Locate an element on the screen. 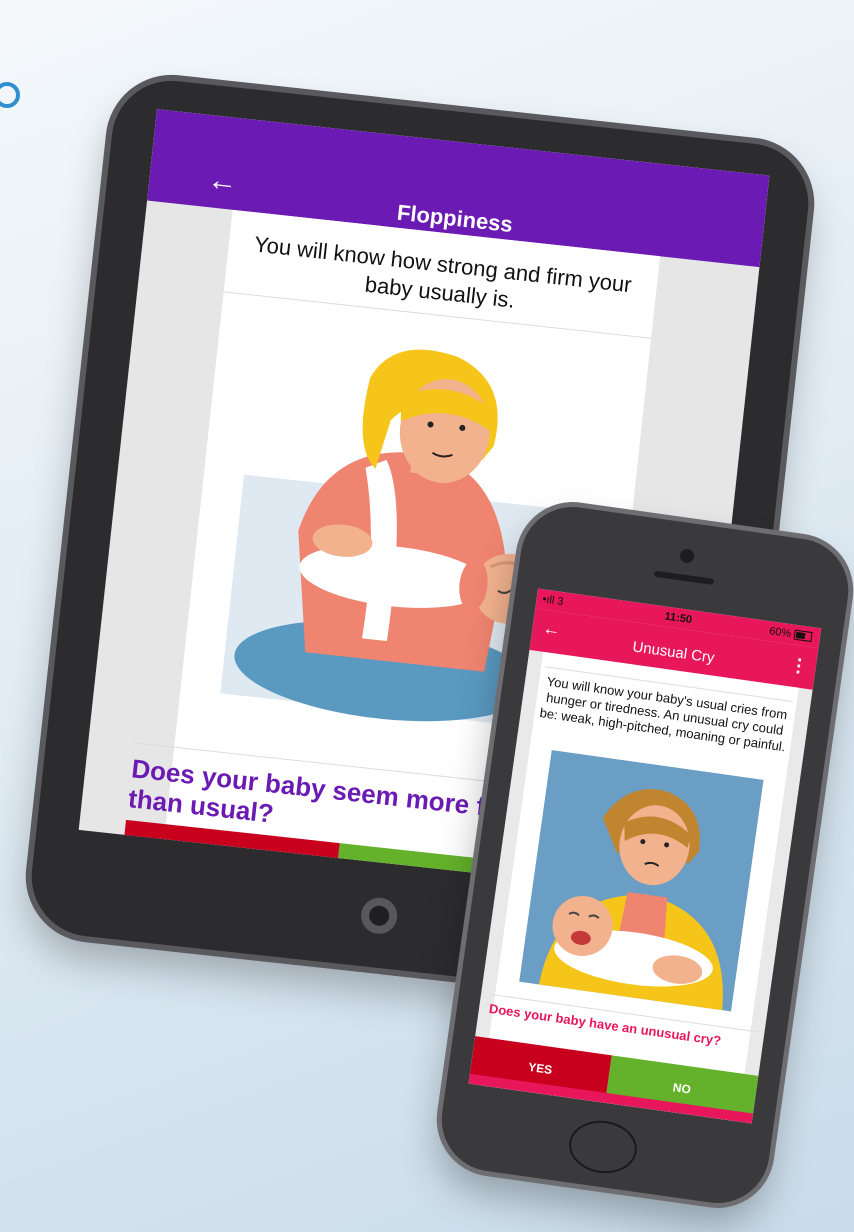 Image resolution: width=854 pixels, height=1232 pixels. menu-dots-icon: ⋮ is located at coordinates (799, 665).